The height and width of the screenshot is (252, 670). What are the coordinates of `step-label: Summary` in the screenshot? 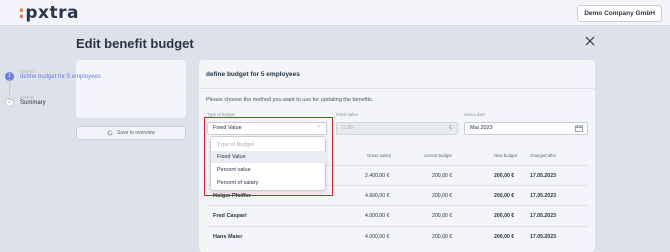 It's located at (33, 103).